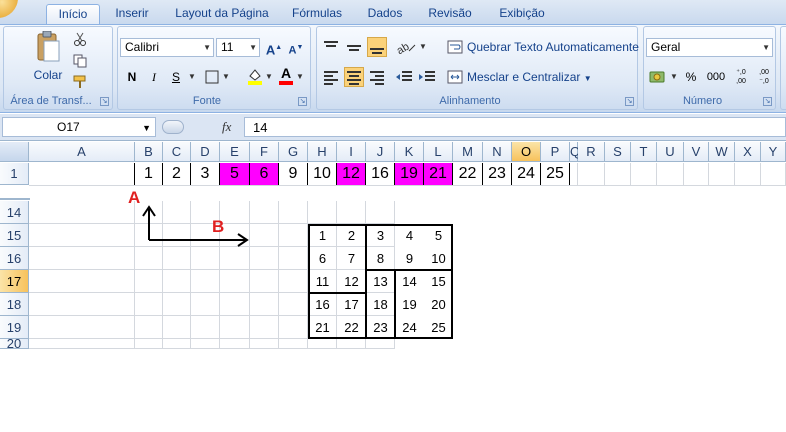 This screenshot has width=786, height=432. Describe the element at coordinates (48, 47) in the screenshot. I see `paste-icon` at that location.